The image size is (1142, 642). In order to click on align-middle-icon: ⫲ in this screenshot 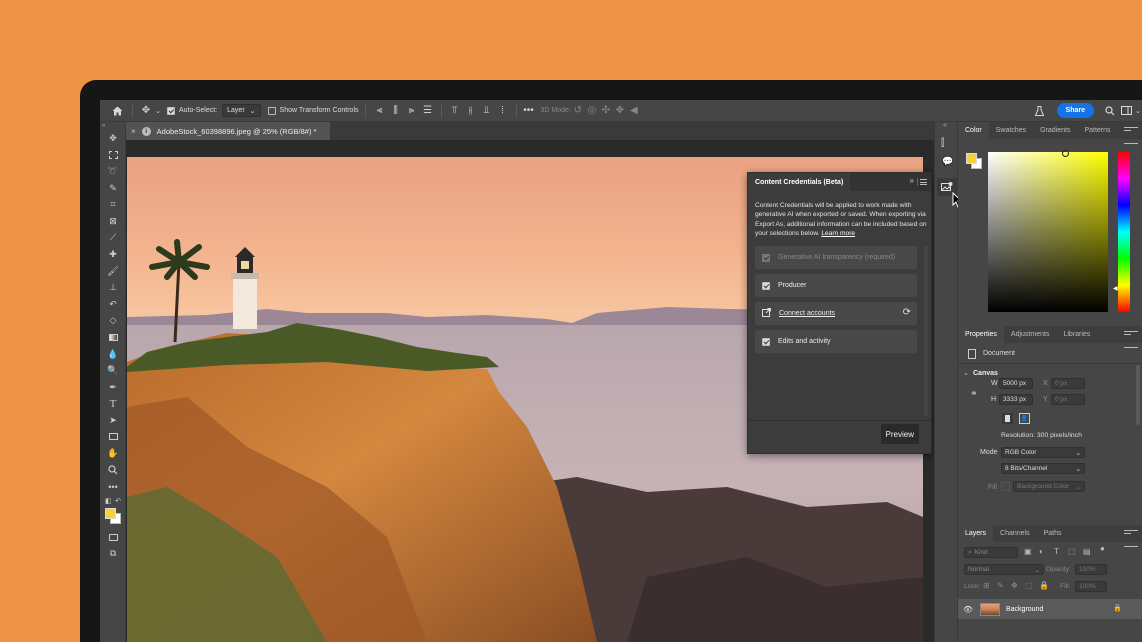, I will do `click(471, 110)`.